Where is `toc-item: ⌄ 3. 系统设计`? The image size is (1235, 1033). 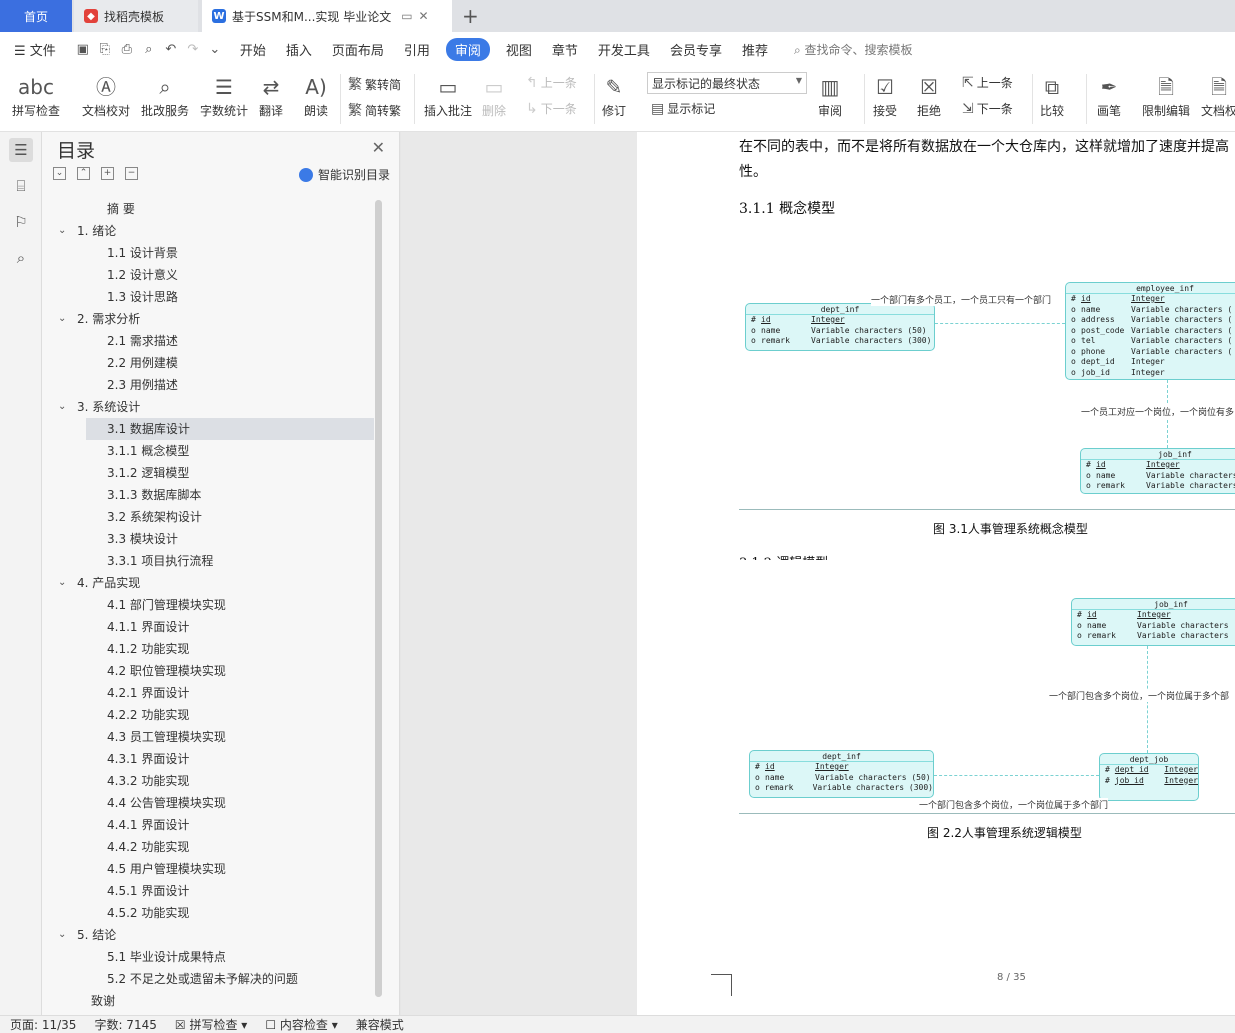
toc-item: ⌄ 3. 系统设计 is located at coordinates (211, 407).